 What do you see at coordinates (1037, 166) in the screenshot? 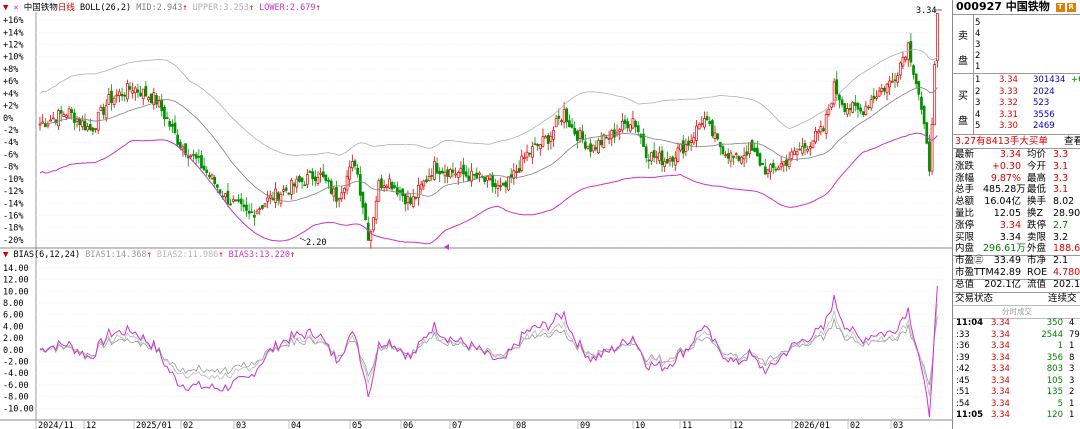
I see `quote-key: 今开` at bounding box center [1037, 166].